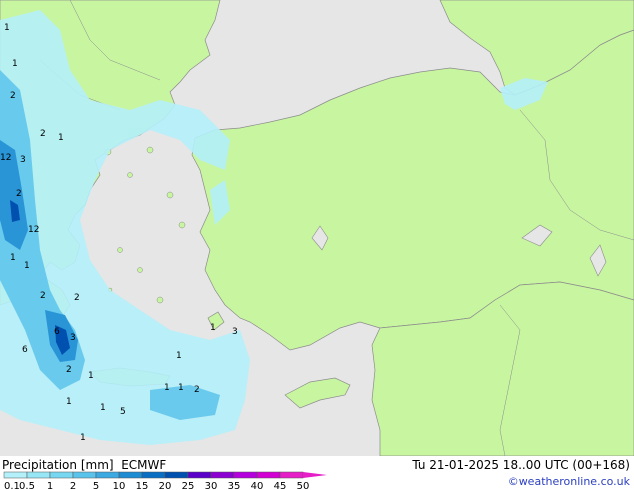  What do you see at coordinates (165, 480) in the screenshot?
I see `color-legend: 0.1 0.5 1 2 5 10 15 20 25 30 35 40 45 50` at bounding box center [165, 480].